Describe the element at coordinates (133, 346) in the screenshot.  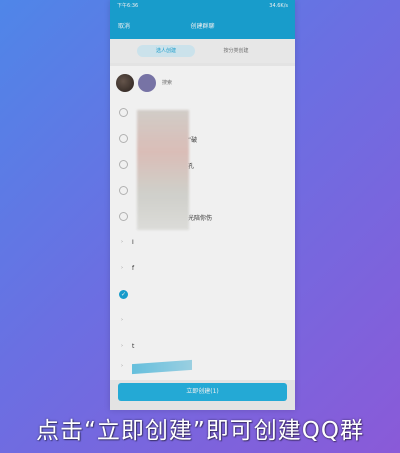
I see `group-name: t` at that location.